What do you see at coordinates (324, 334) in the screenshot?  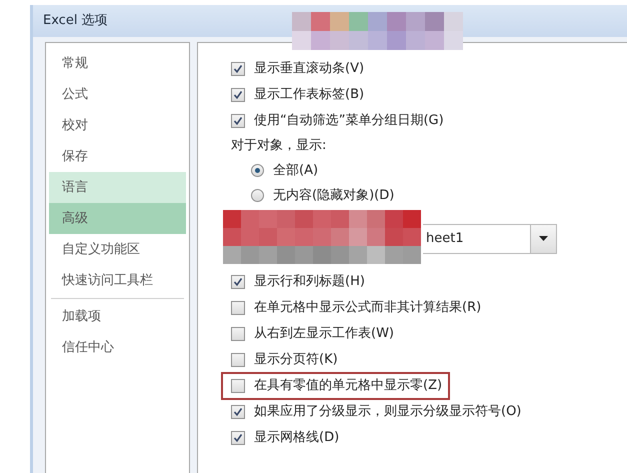 I see `option-label: 从右到左显示工作表(W)` at bounding box center [324, 334].